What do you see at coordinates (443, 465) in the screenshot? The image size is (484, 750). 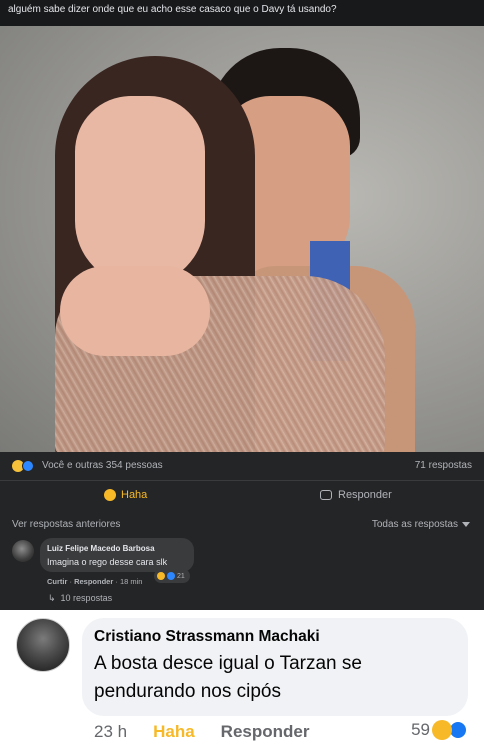 I see `replies-count: 71 respostas` at bounding box center [443, 465].